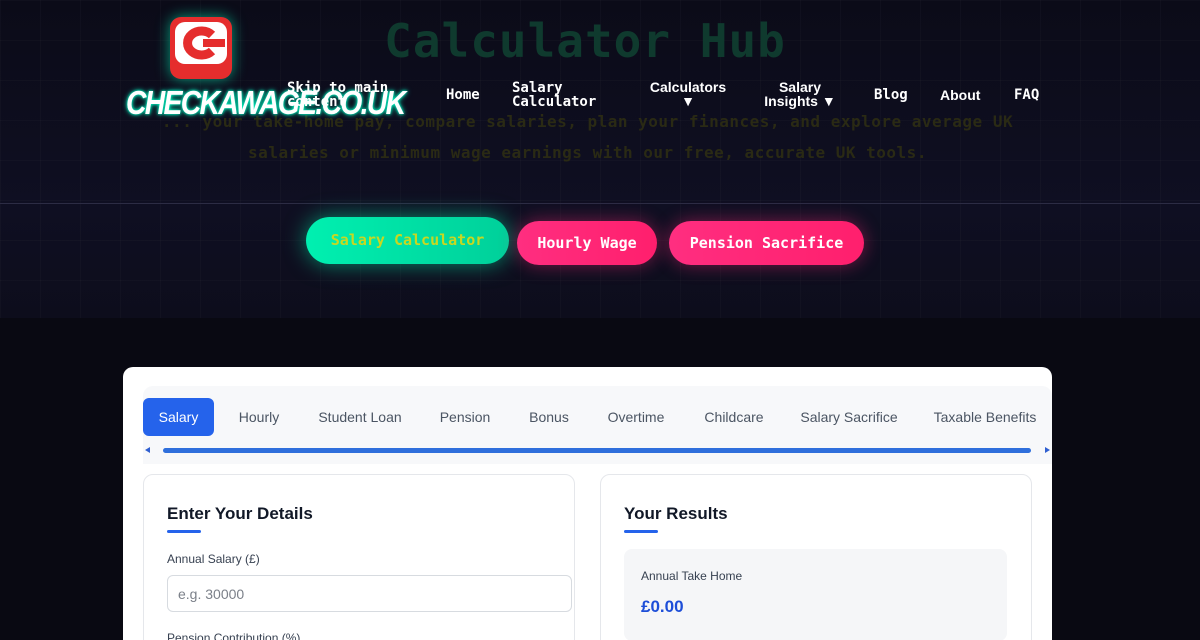 The width and height of the screenshot is (1200, 640). What do you see at coordinates (849, 417) in the screenshot?
I see `tab-salary-sacrifice: Salary Sacrifice` at bounding box center [849, 417].